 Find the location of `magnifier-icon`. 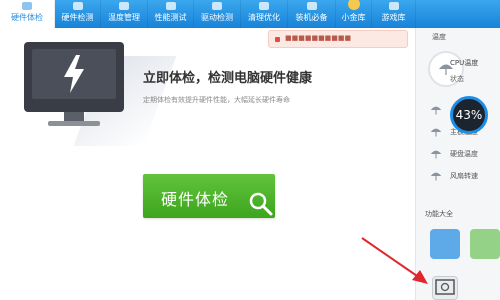

magnifier-icon is located at coordinates (261, 204).